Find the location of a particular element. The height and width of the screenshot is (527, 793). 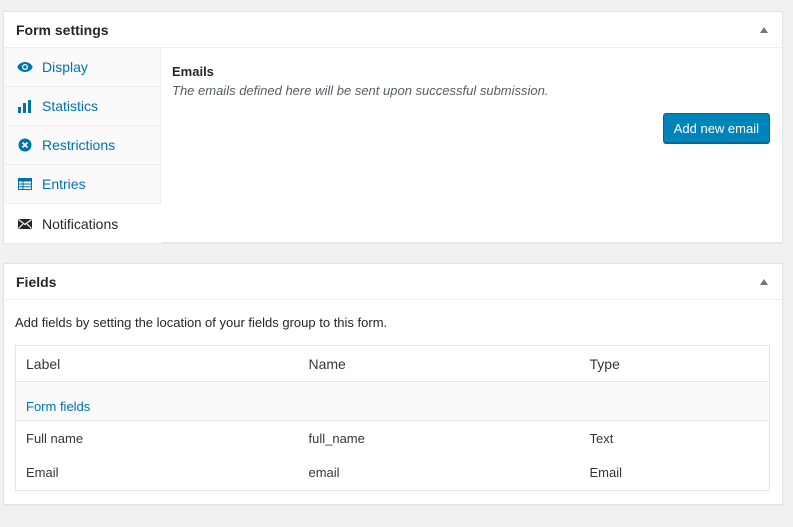

field-name: full_name is located at coordinates (336, 438).